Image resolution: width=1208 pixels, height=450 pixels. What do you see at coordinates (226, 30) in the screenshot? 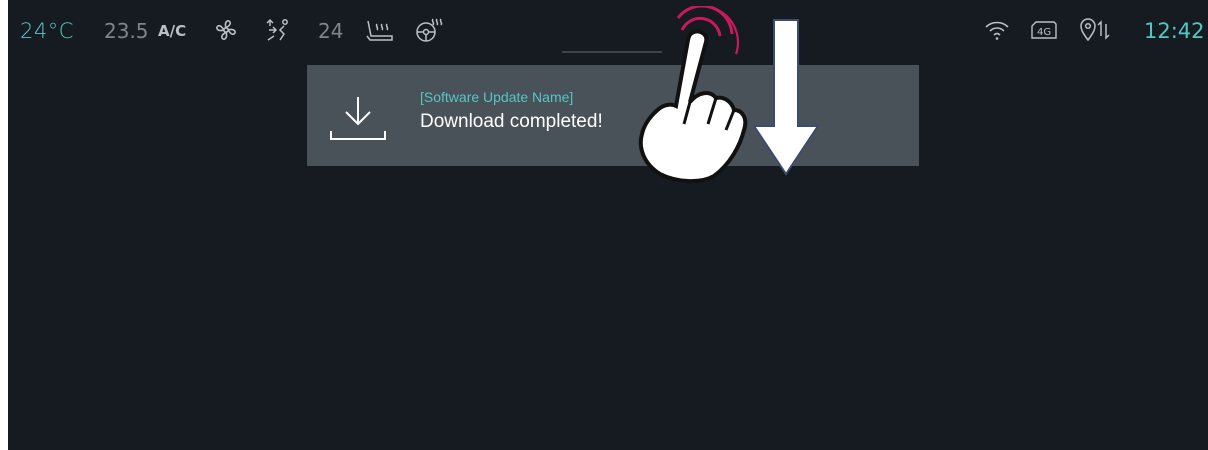
I see `fan-icon` at bounding box center [226, 30].